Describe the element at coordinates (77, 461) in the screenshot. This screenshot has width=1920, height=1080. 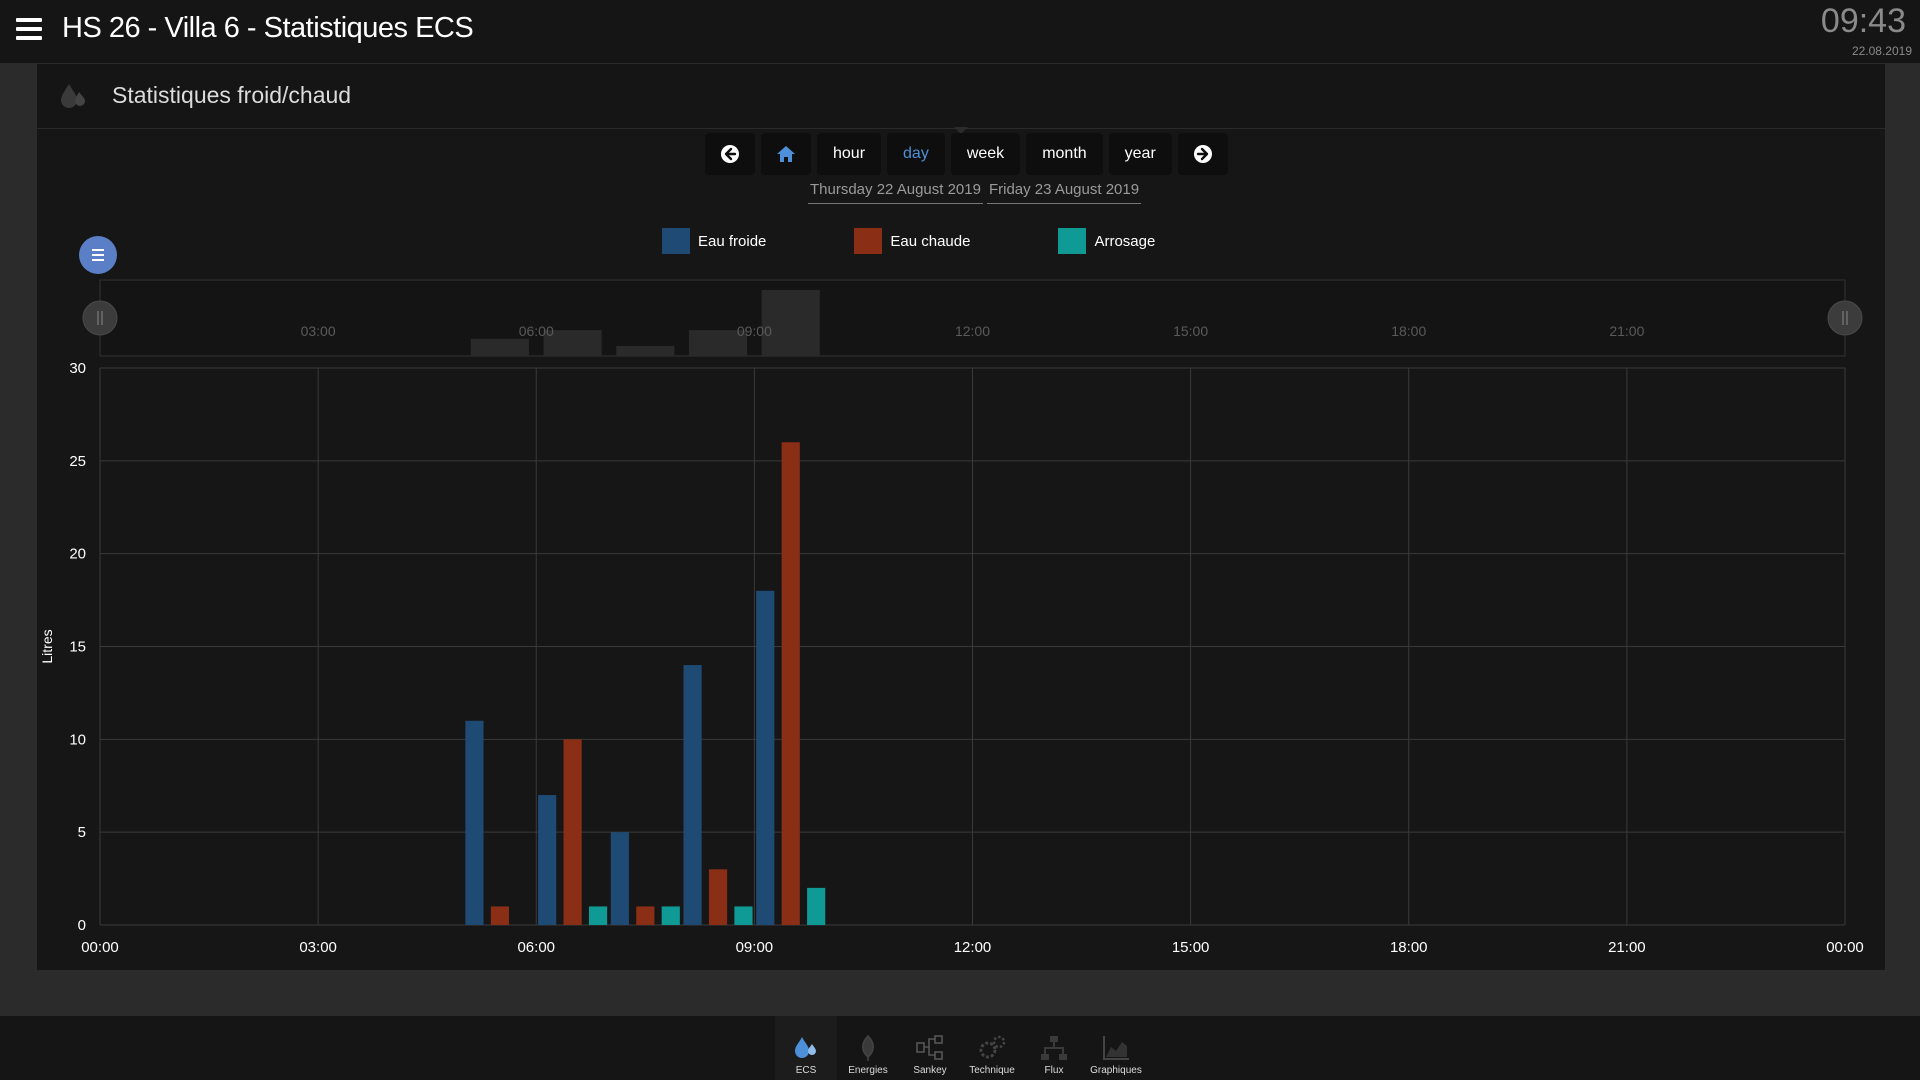
I see `y-tick-label: 25` at that location.